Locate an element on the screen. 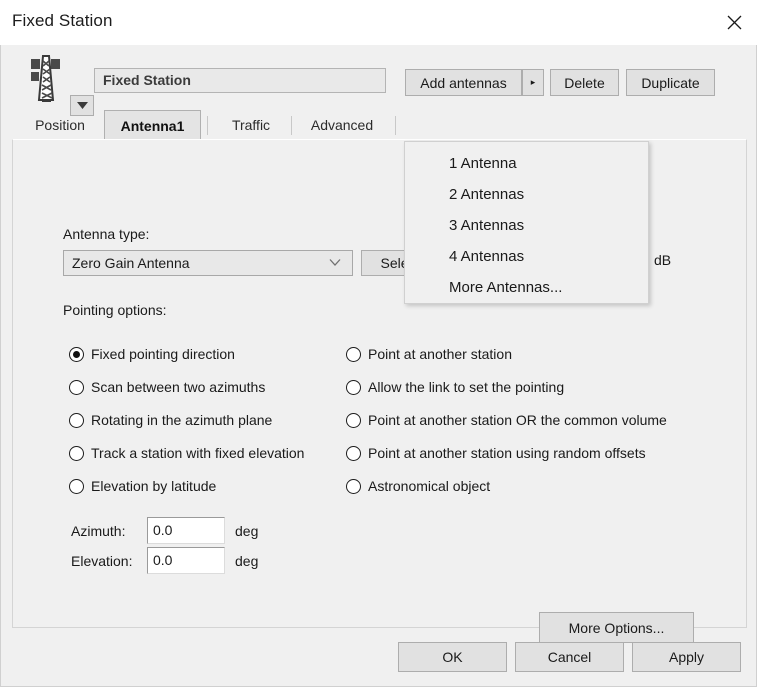  radio-label: Point at another station is located at coordinates (440, 354).